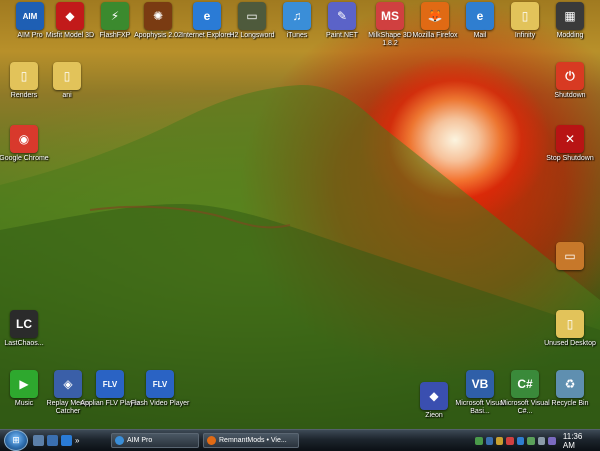 This screenshot has width=600, height=451. I want to click on switch-windows-icon, so click(52, 440).